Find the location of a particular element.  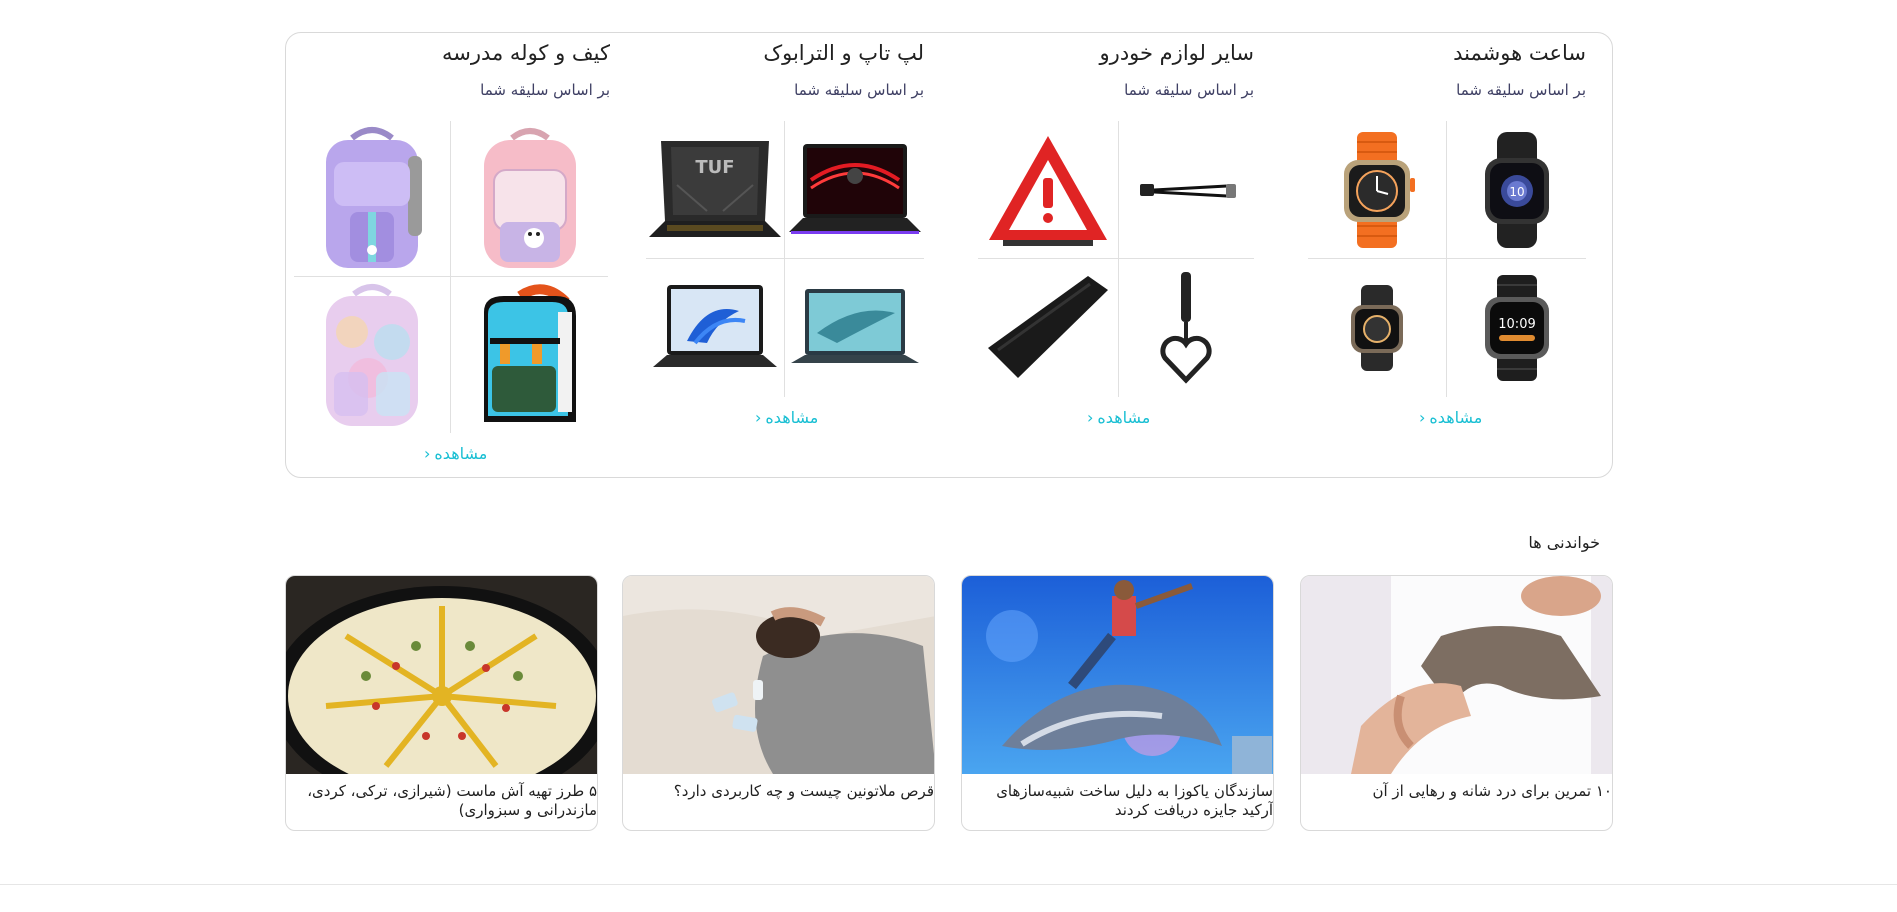

category-title: سایر لوازم خودرو is located at coordinates (1177, 53).